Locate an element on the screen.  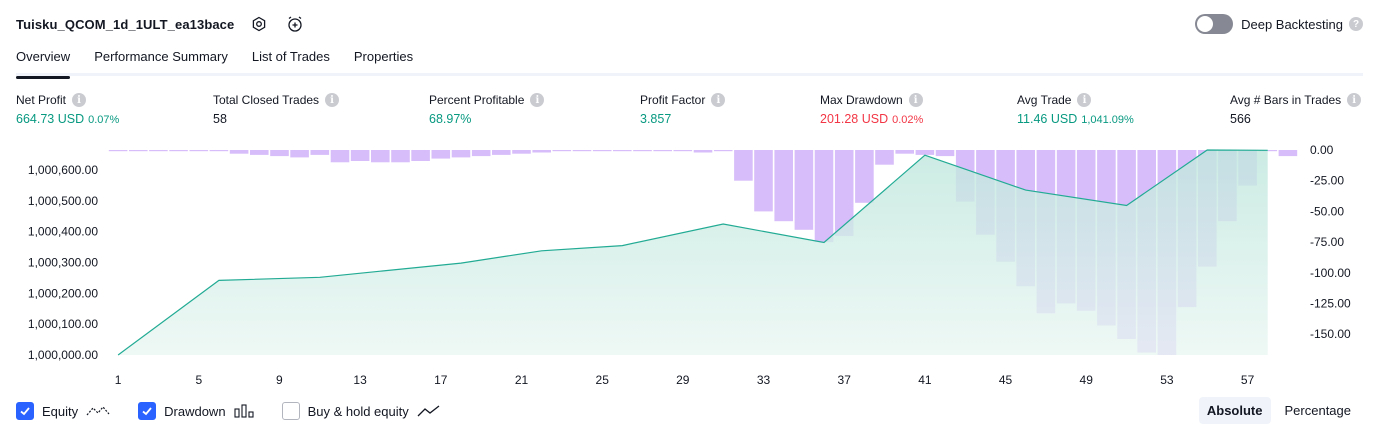
x-tick-label: 9 is located at coordinates (279, 380).